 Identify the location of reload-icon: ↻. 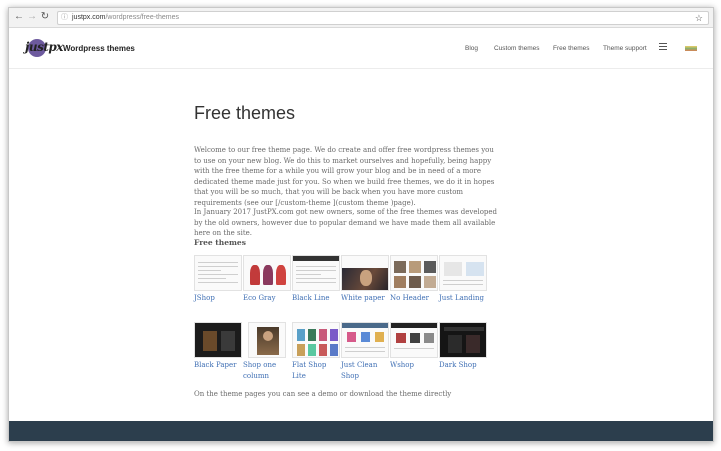
(45, 17).